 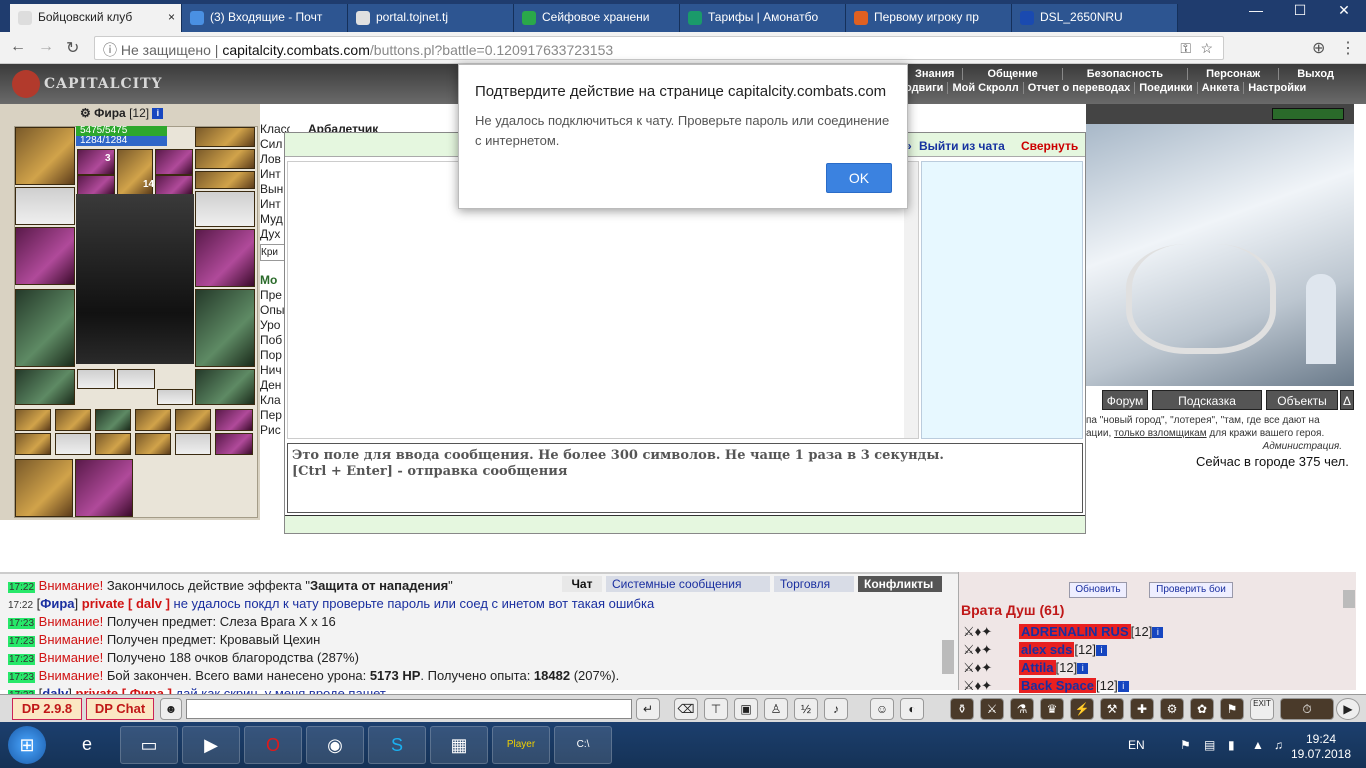 What do you see at coordinates (45, 328) in the screenshot?
I see `armor-slot` at bounding box center [45, 328].